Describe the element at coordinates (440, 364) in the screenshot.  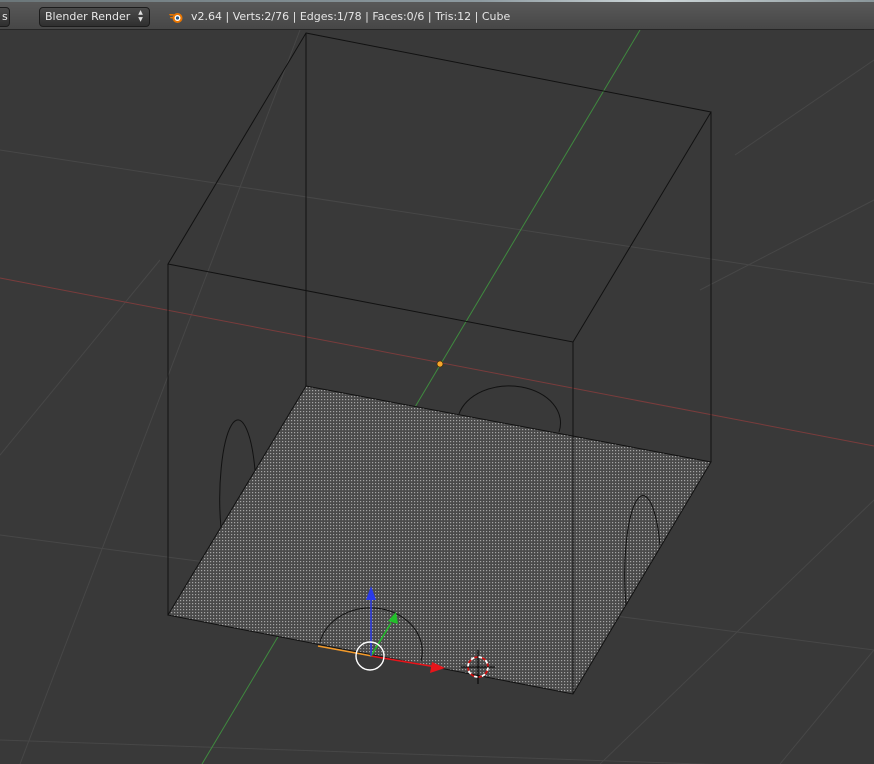
I see `object-origin` at that location.